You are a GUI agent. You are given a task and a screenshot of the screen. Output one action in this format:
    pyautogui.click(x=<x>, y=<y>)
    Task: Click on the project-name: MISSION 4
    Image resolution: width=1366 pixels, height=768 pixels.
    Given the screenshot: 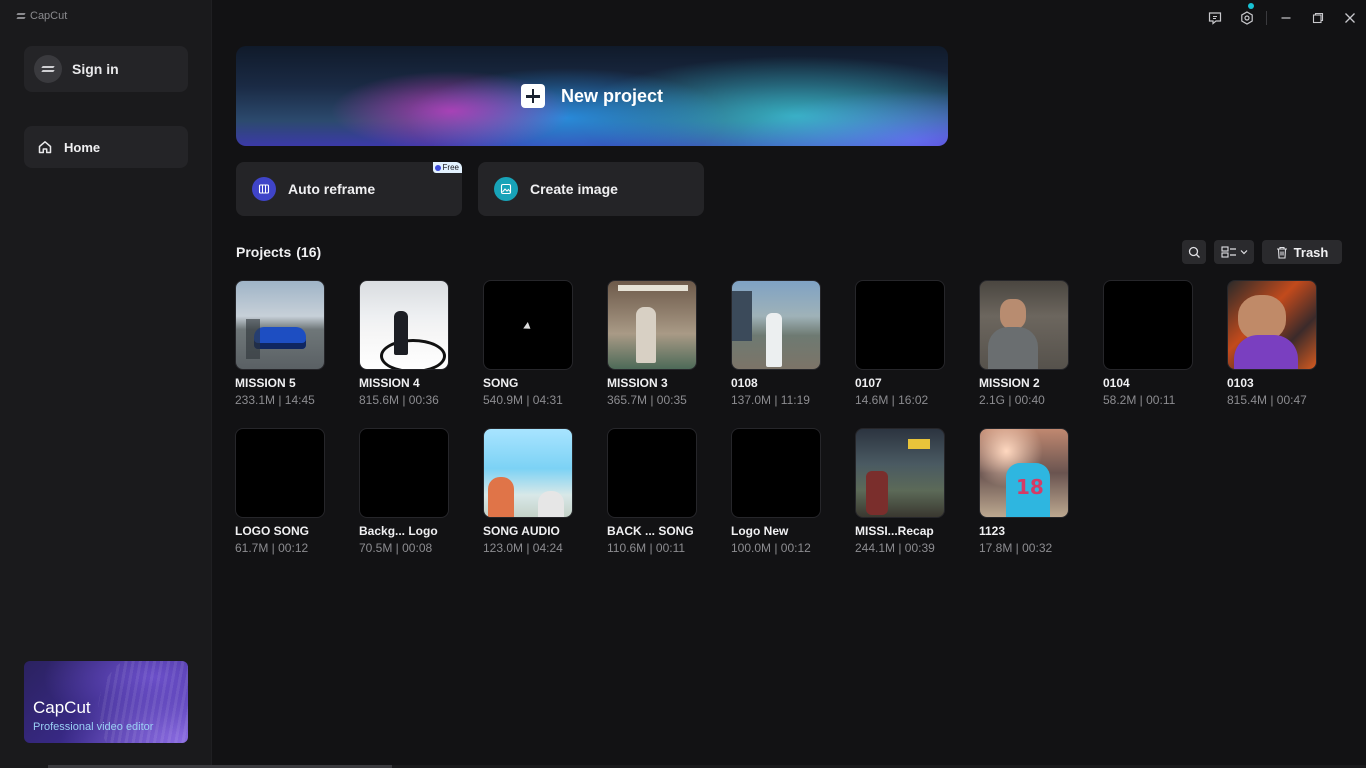 What is the action you would take?
    pyautogui.click(x=389, y=383)
    